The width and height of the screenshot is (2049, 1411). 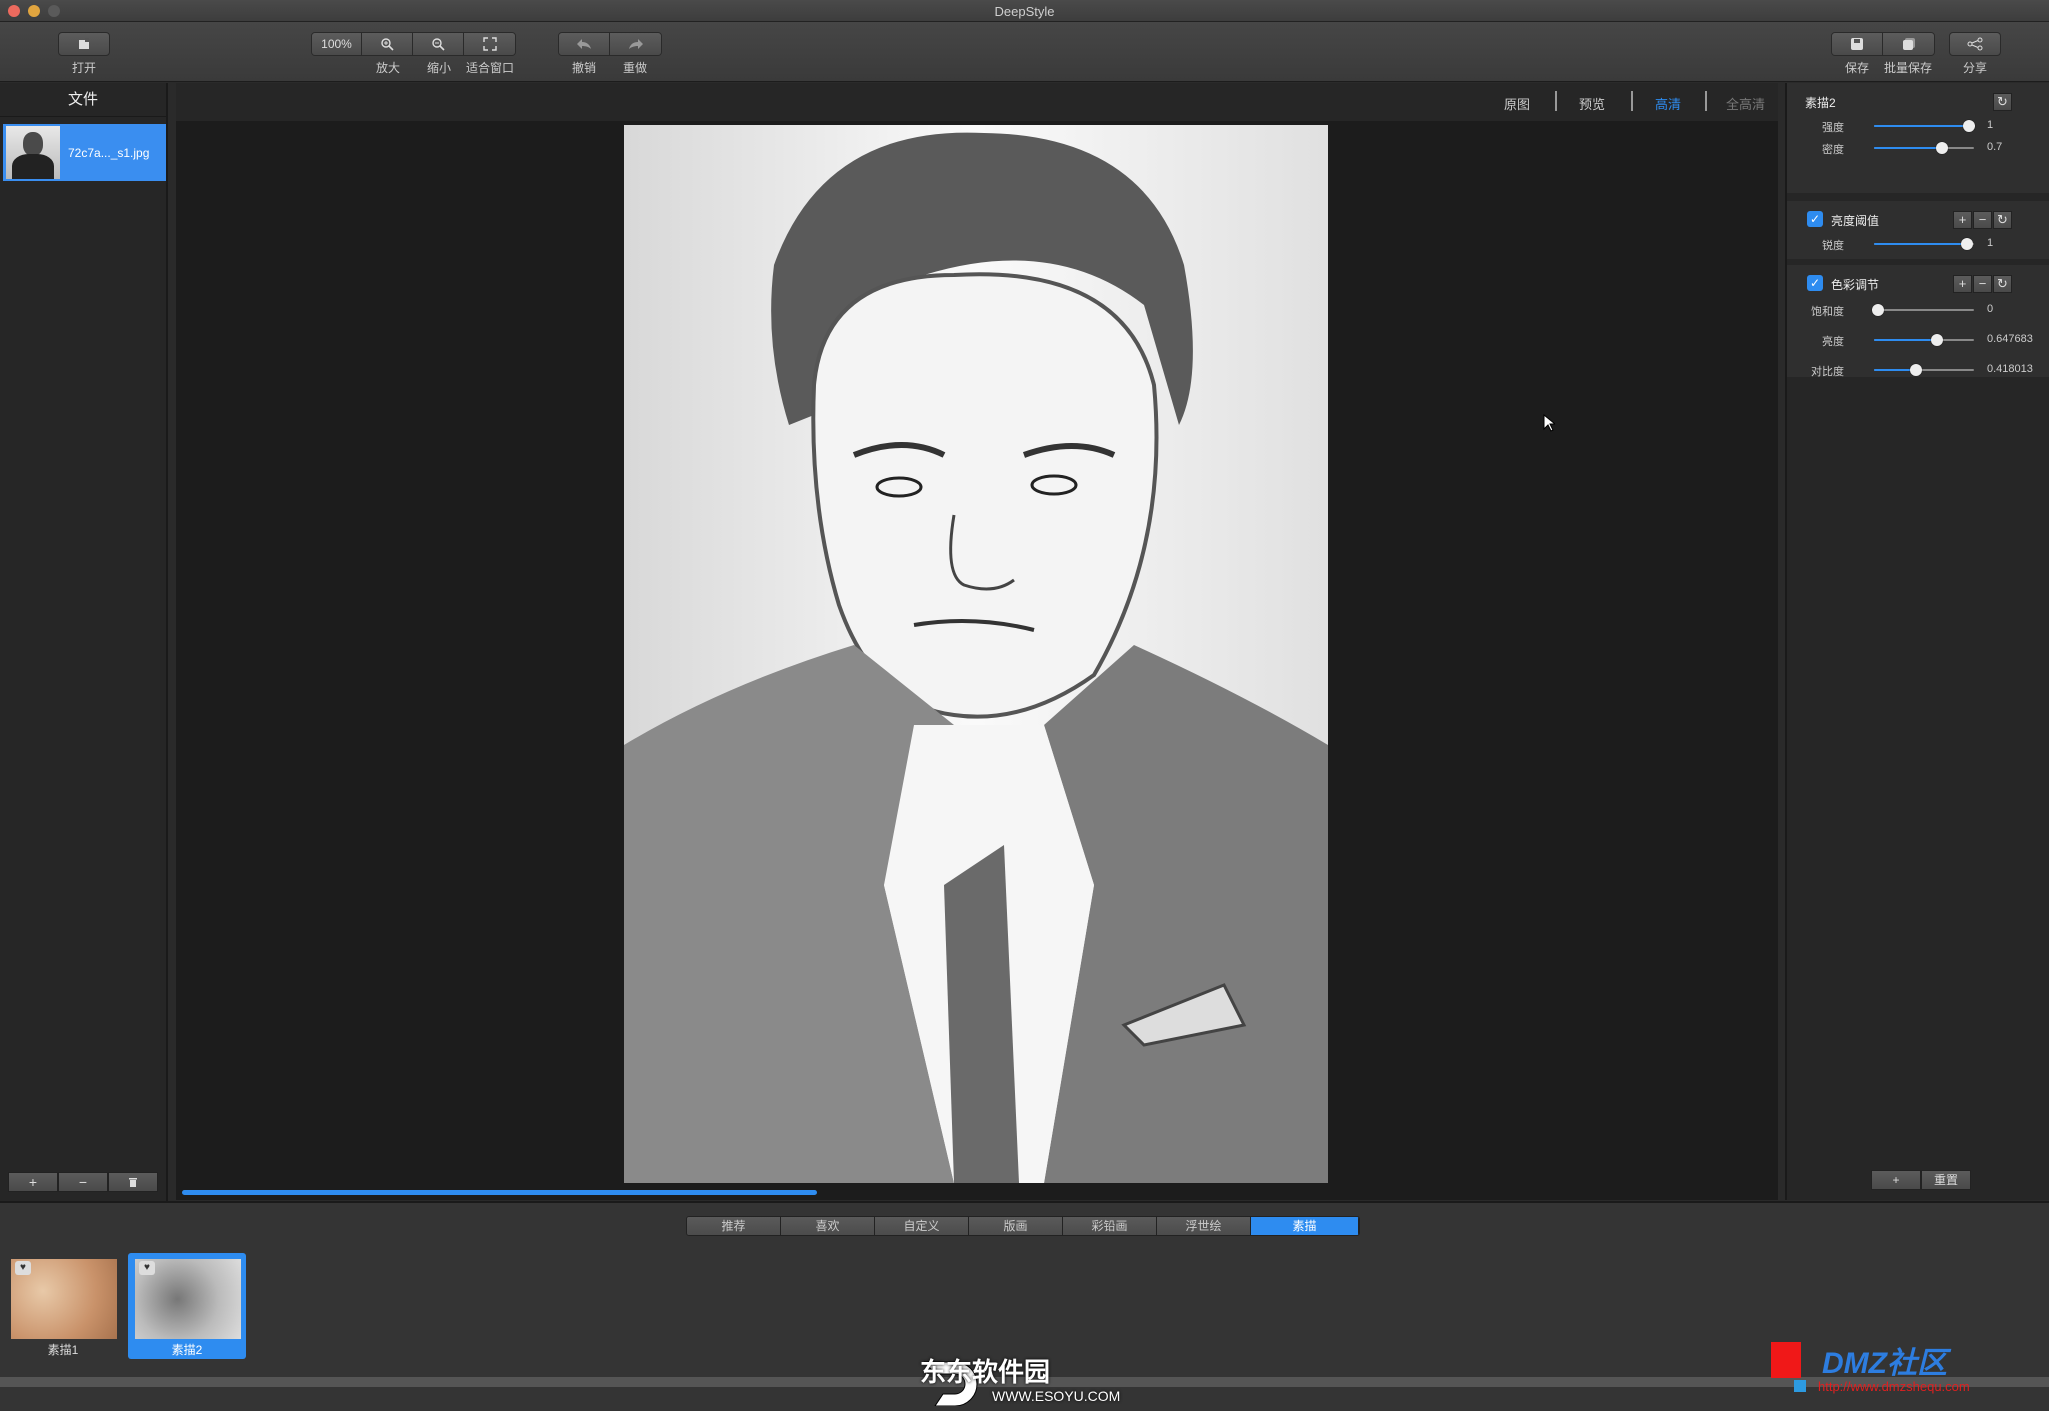 I want to click on save-button, so click(x=1857, y=44).